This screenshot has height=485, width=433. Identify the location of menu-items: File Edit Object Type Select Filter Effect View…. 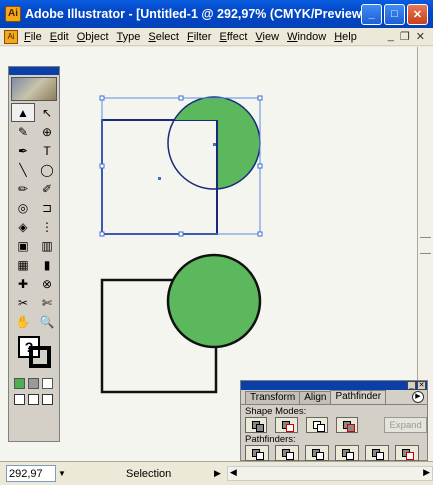
(194, 37).